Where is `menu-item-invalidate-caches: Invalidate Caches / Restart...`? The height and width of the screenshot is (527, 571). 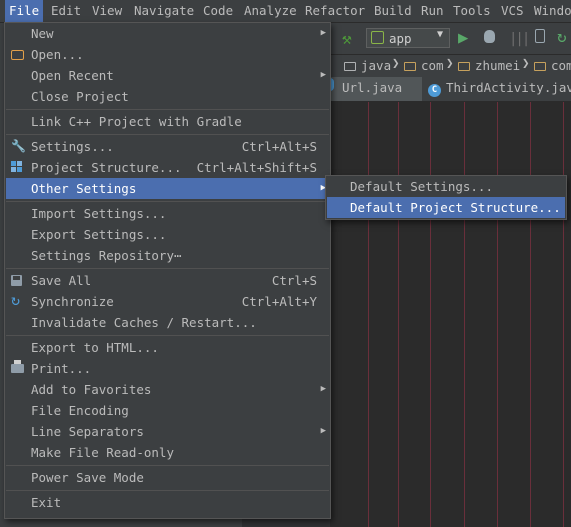 menu-item-invalidate-caches: Invalidate Caches / Restart... is located at coordinates (167, 322).